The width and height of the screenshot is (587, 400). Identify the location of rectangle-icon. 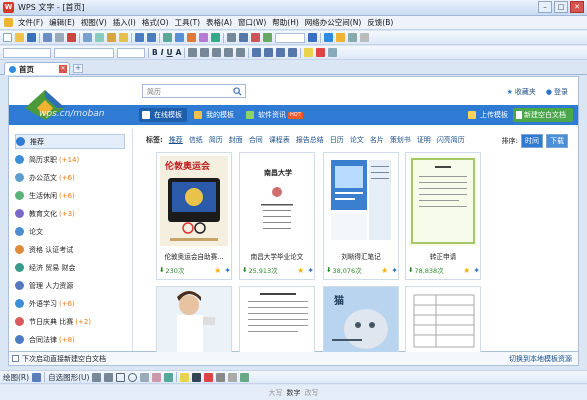
(121, 377).